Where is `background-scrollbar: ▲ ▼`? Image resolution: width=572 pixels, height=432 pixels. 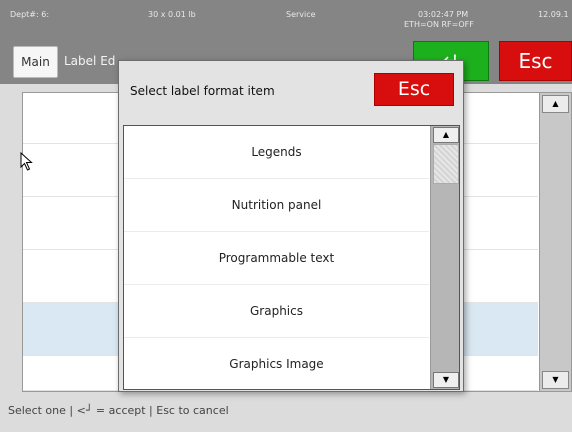 background-scrollbar: ▲ ▼ is located at coordinates (555, 242).